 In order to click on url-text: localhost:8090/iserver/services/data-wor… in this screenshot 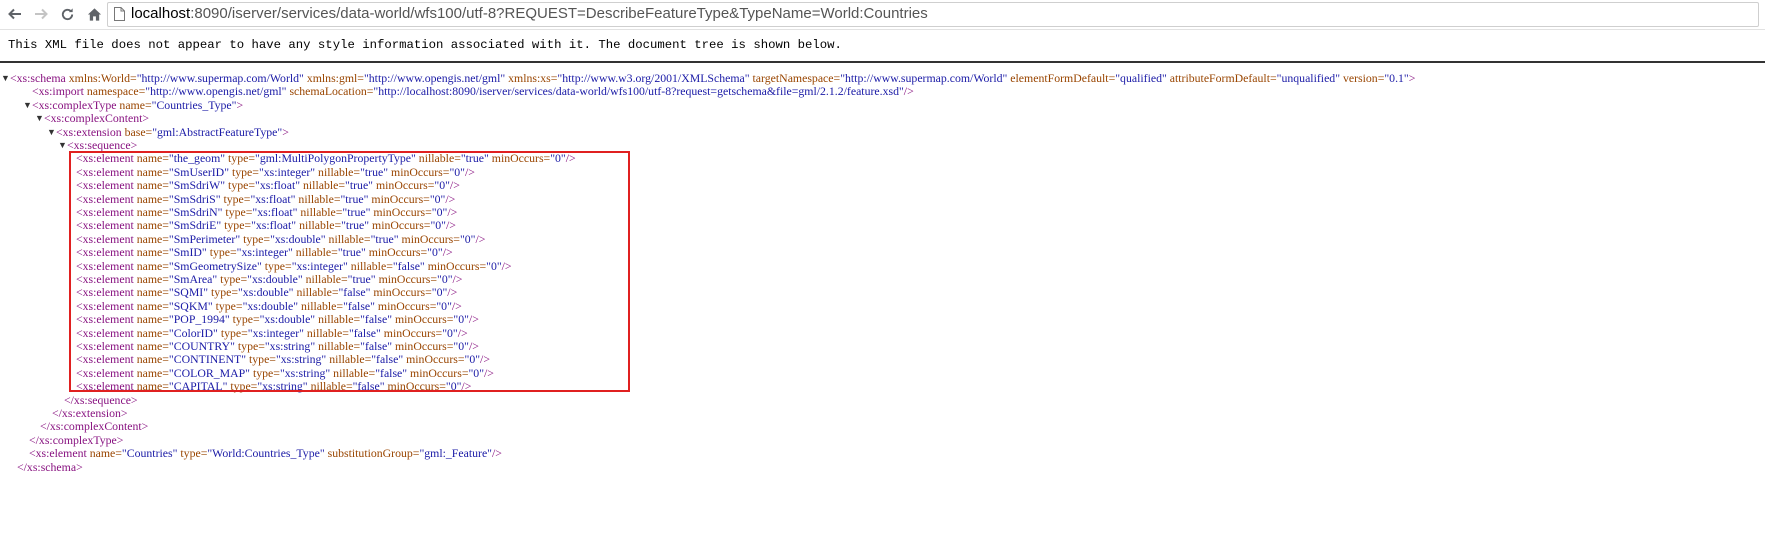, I will do `click(529, 14)`.